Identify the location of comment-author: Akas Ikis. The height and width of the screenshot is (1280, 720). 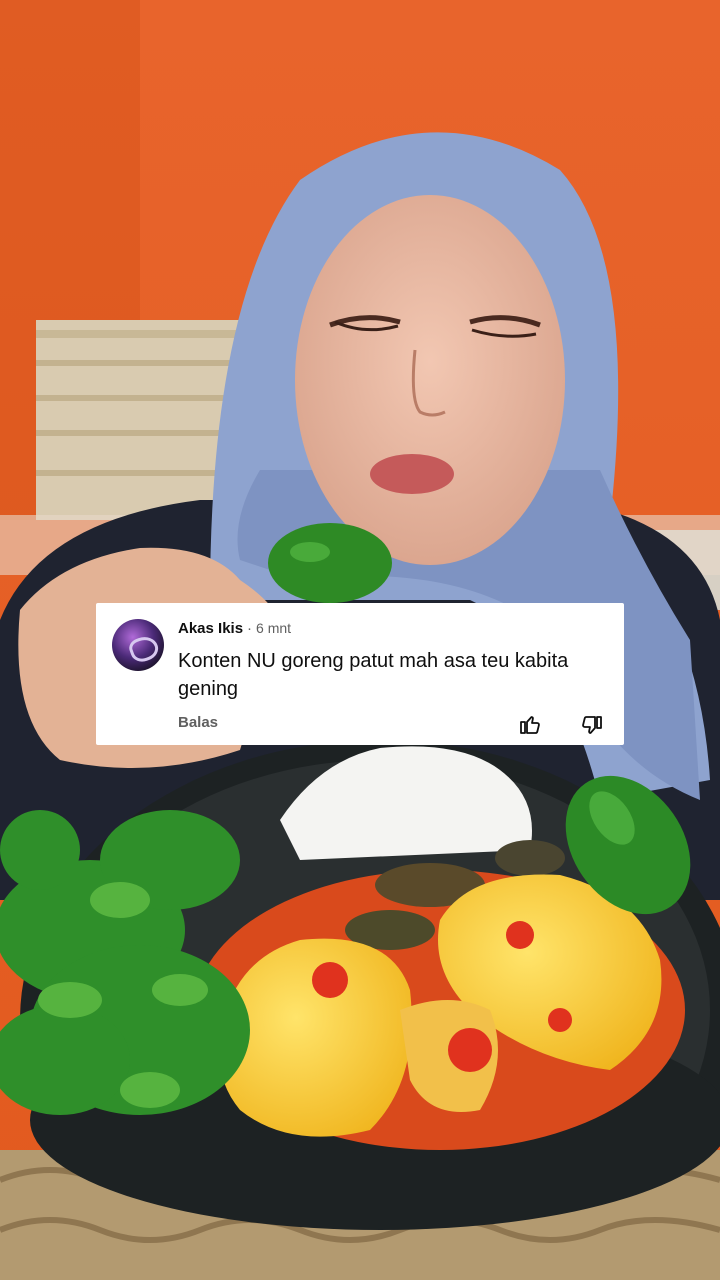
(210, 628).